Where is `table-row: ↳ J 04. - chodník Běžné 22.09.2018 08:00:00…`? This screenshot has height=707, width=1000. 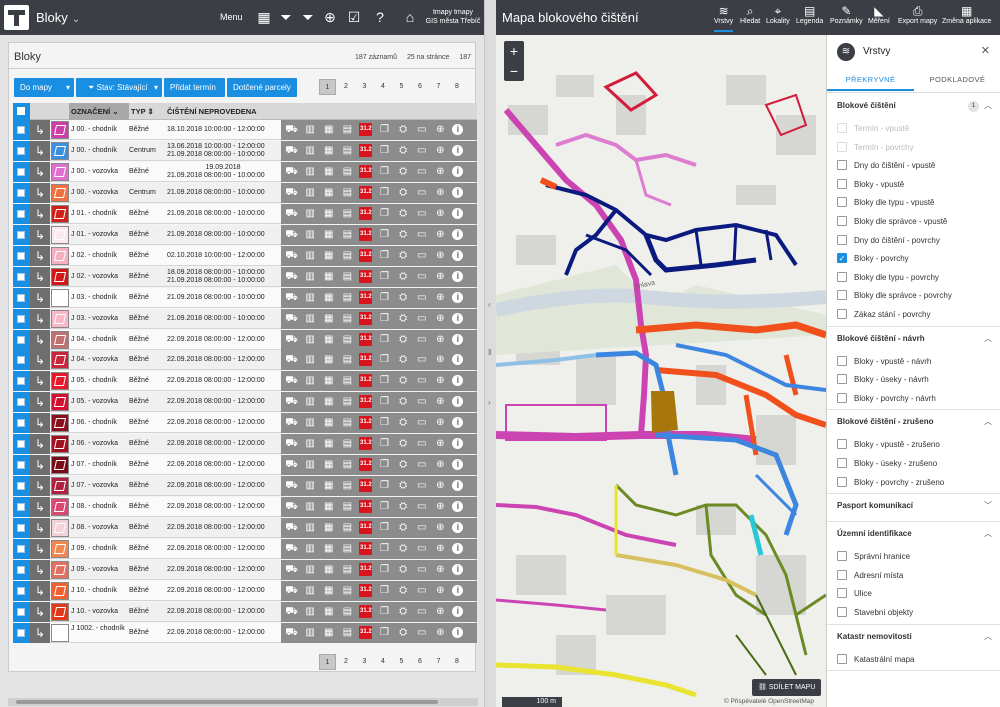
table-row: ↳ J 04. - chodník Běžné 22.09.2018 08:00:00… is located at coordinates (245, 339).